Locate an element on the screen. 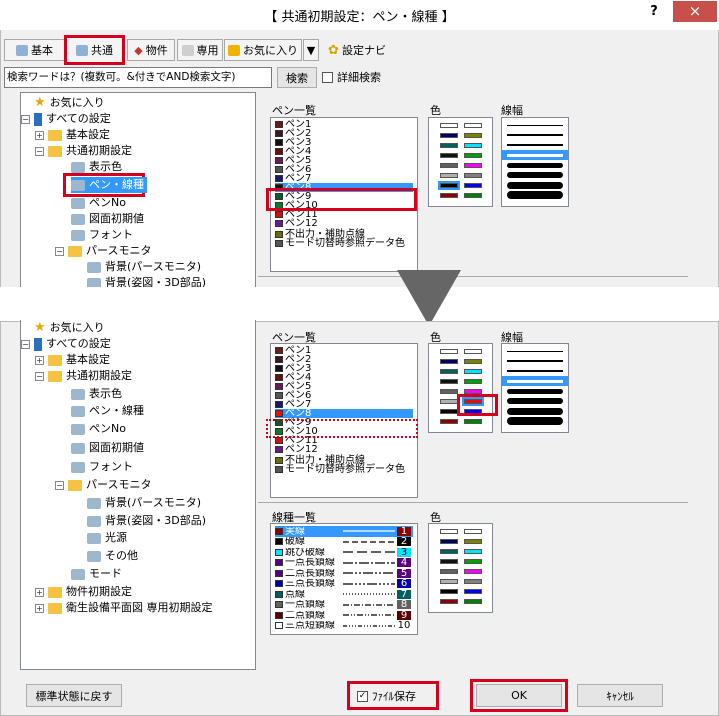 This screenshot has height=716, width=719. line-type-item: 三点短鎖線 10 is located at coordinates (344, 626).